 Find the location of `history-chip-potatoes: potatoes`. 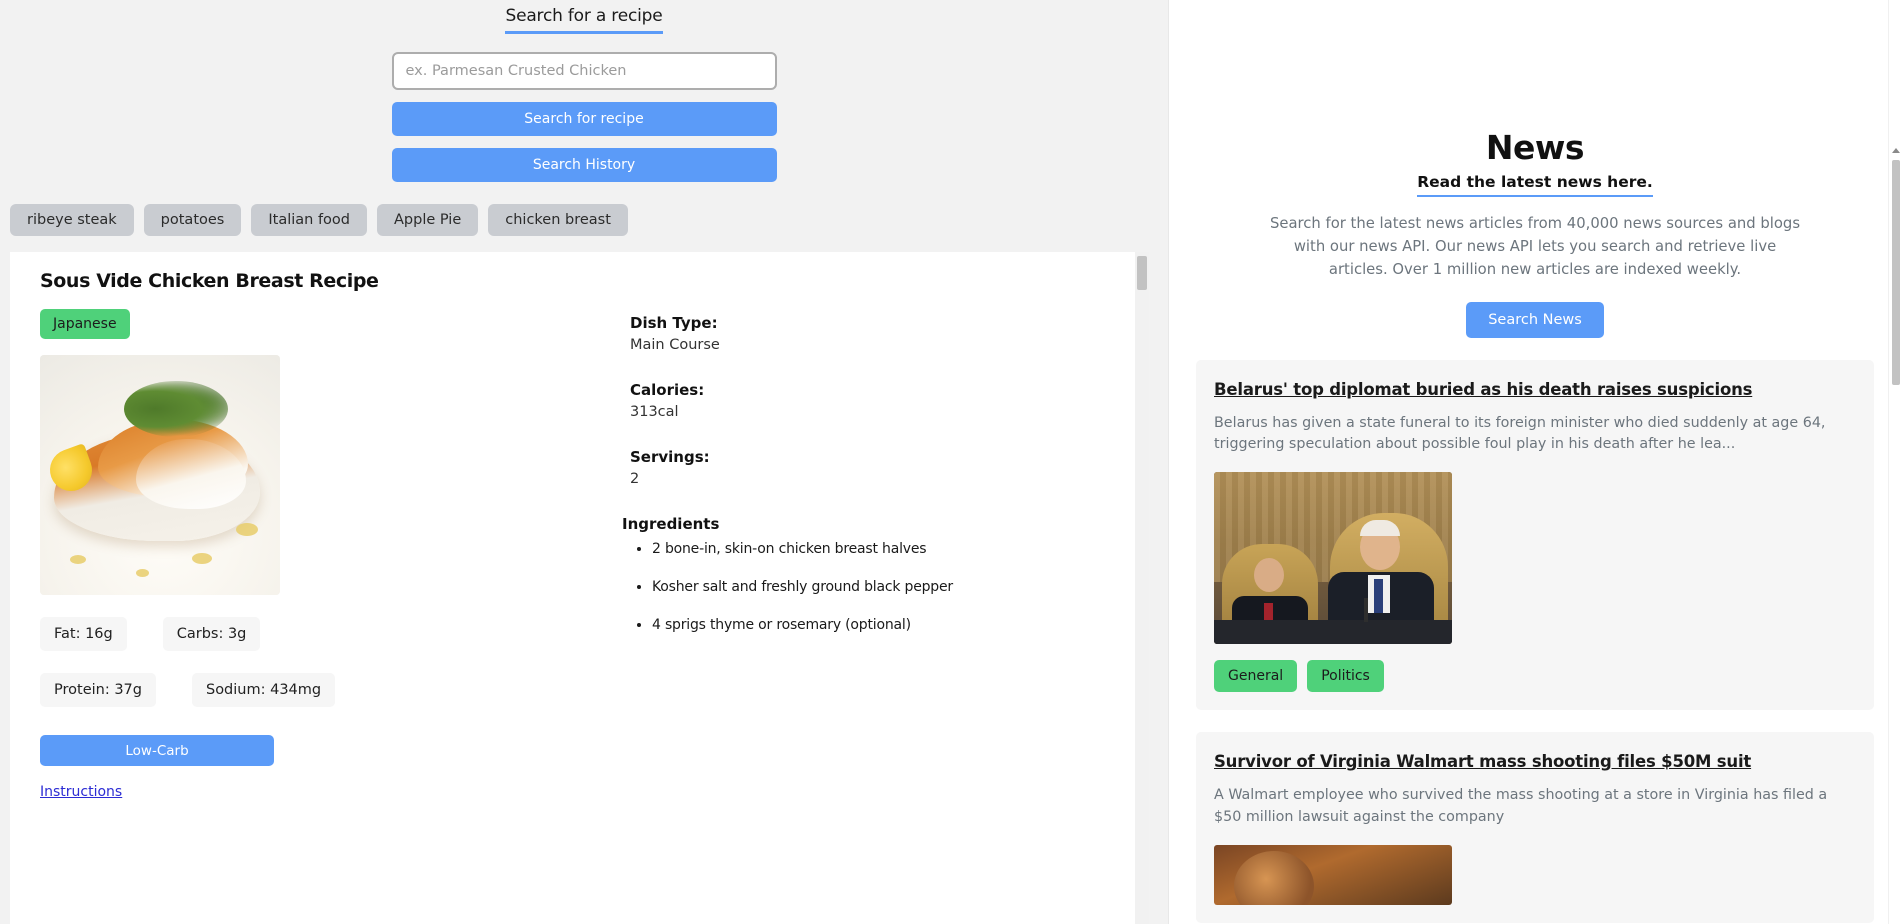

history-chip-potatoes: potatoes is located at coordinates (192, 220).